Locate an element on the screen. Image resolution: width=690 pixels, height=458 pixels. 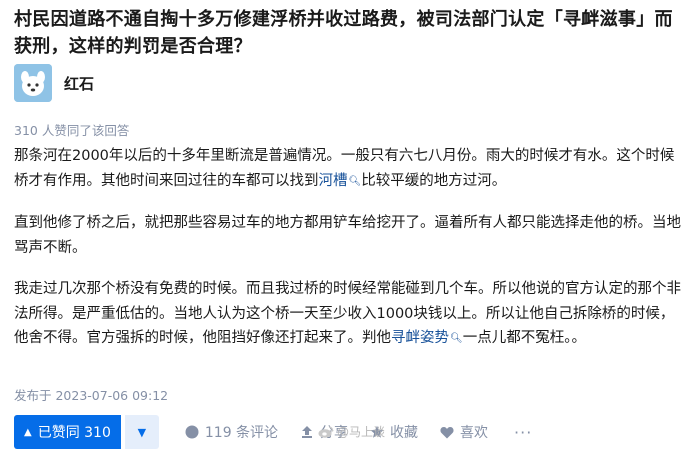
keyword-link: 寻衅姿势🔍︎ is located at coordinates (427, 338).